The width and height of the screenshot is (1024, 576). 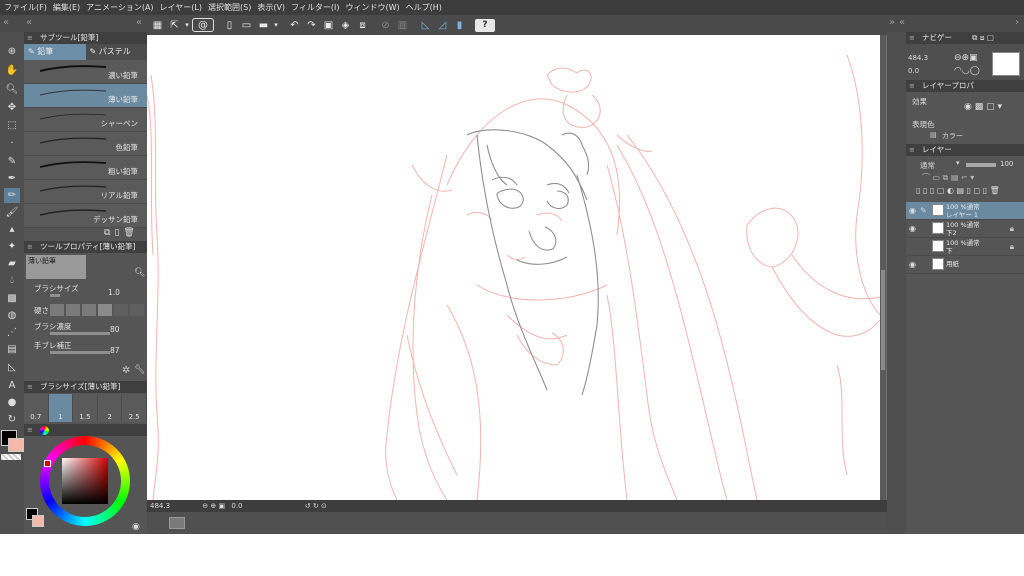 I want to click on brush-density-slider, so click(x=80, y=333).